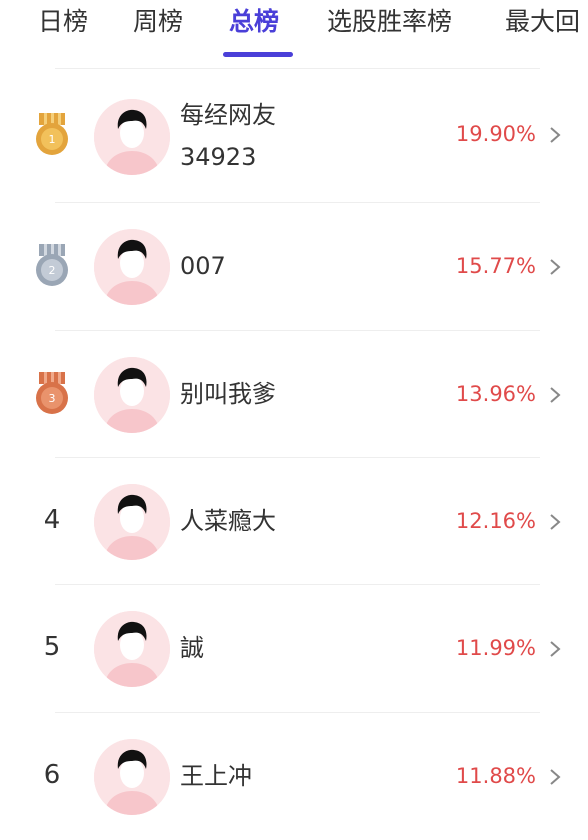  What do you see at coordinates (228, 521) in the screenshot?
I see `user-name: 人菜瘾大` at bounding box center [228, 521].